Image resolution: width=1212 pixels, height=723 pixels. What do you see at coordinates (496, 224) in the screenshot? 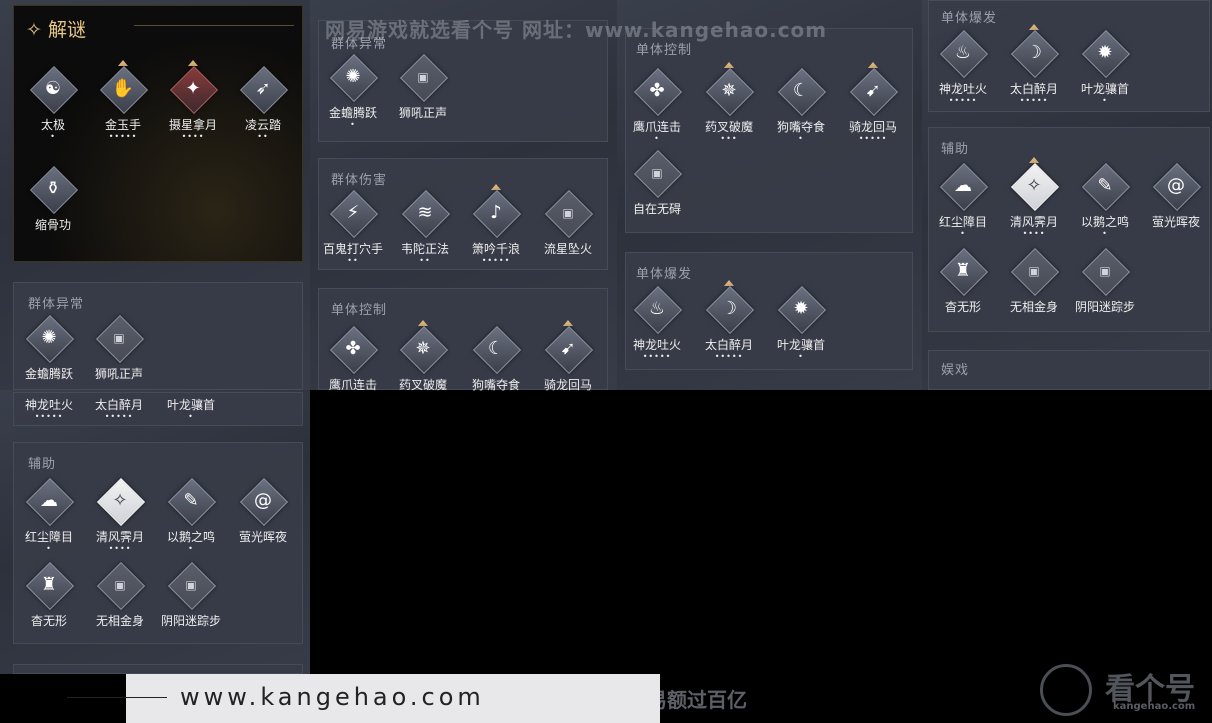
I see `skill-tile: ♪ 箫吟千浪 •••••` at bounding box center [496, 224].